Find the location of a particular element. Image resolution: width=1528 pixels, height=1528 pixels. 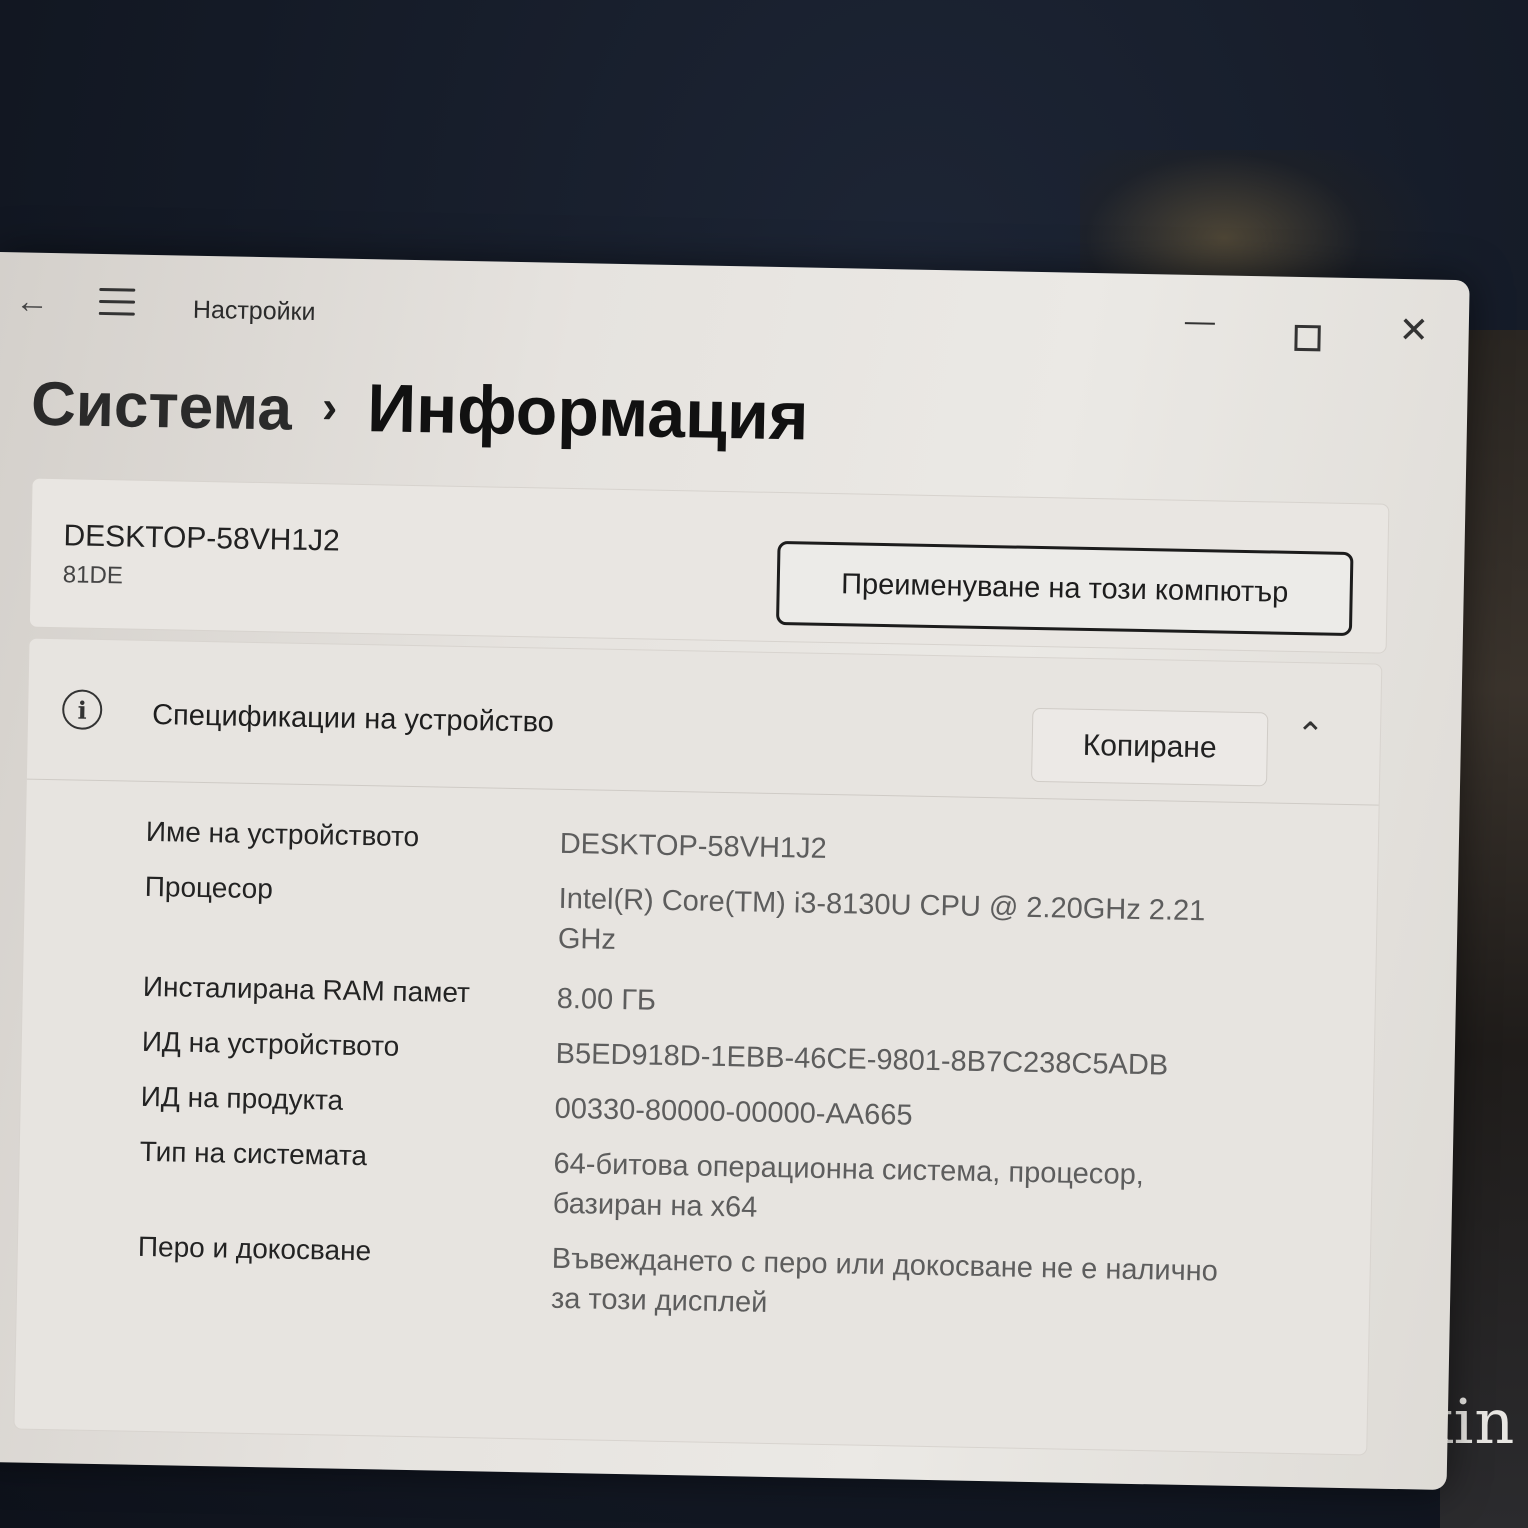

spec-label: Инсталирана RAM памет is located at coordinates (306, 989).